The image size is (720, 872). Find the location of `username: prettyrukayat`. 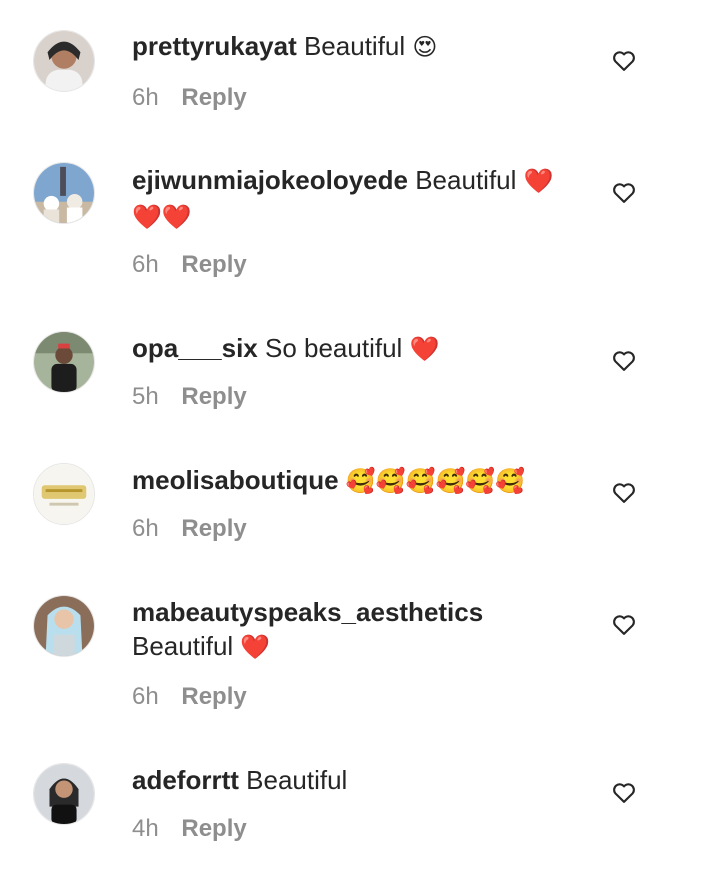

username: prettyrukayat is located at coordinates (214, 46).